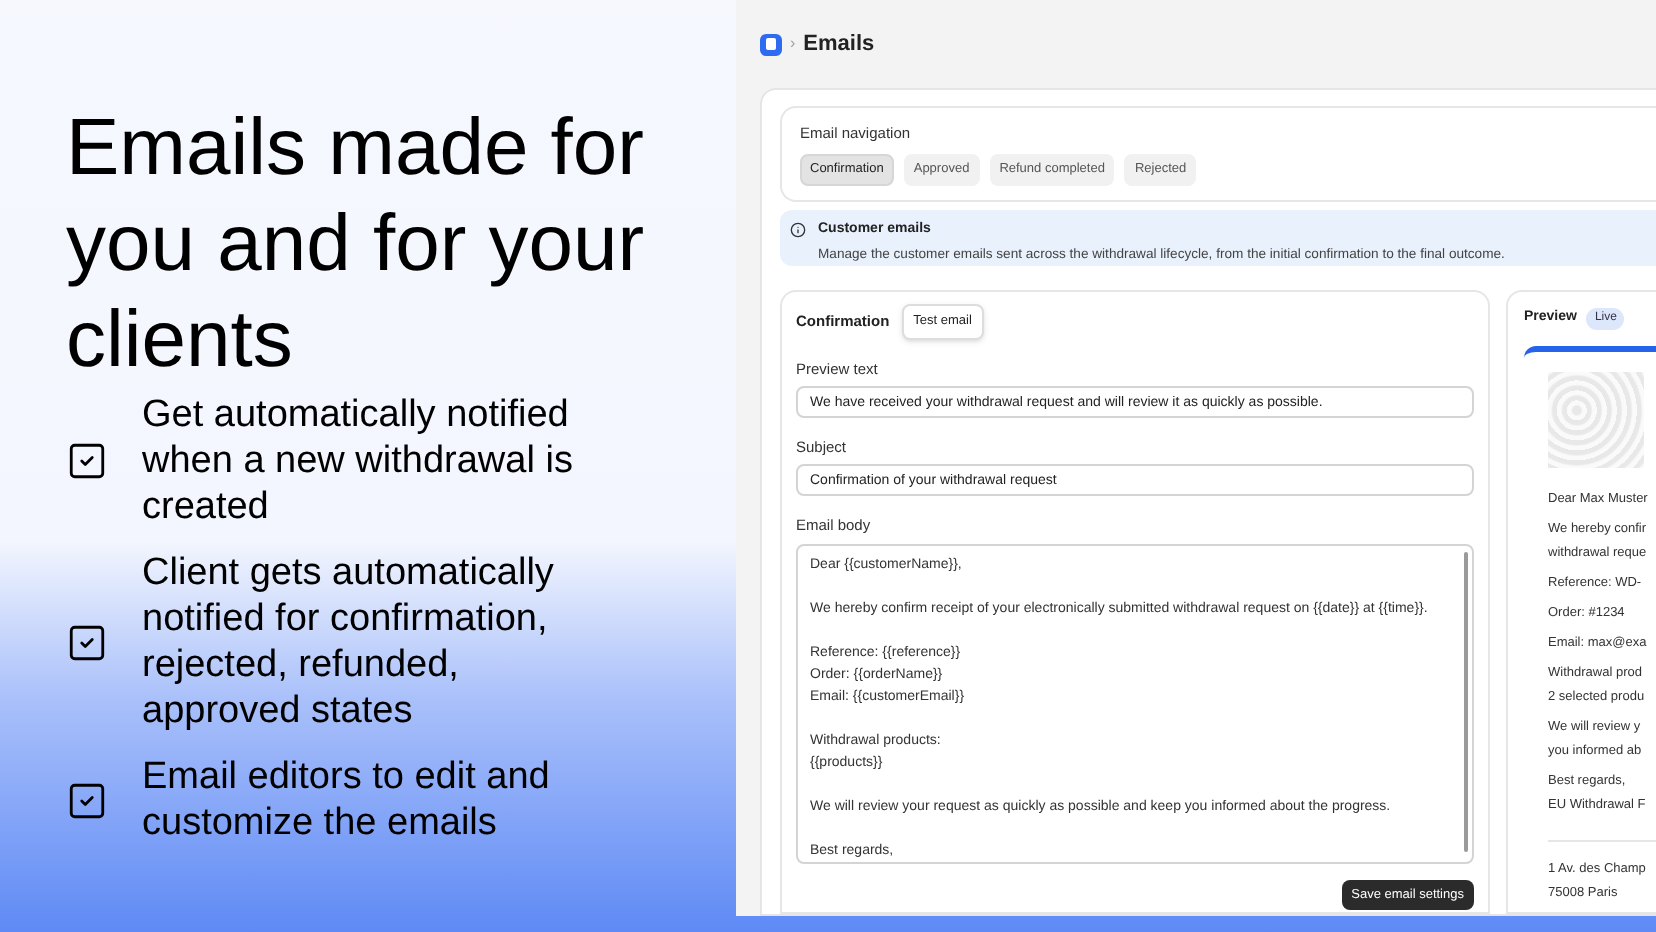 The width and height of the screenshot is (1656, 932). Describe the element at coordinates (839, 44) in the screenshot. I see `page-title: Emails` at that location.